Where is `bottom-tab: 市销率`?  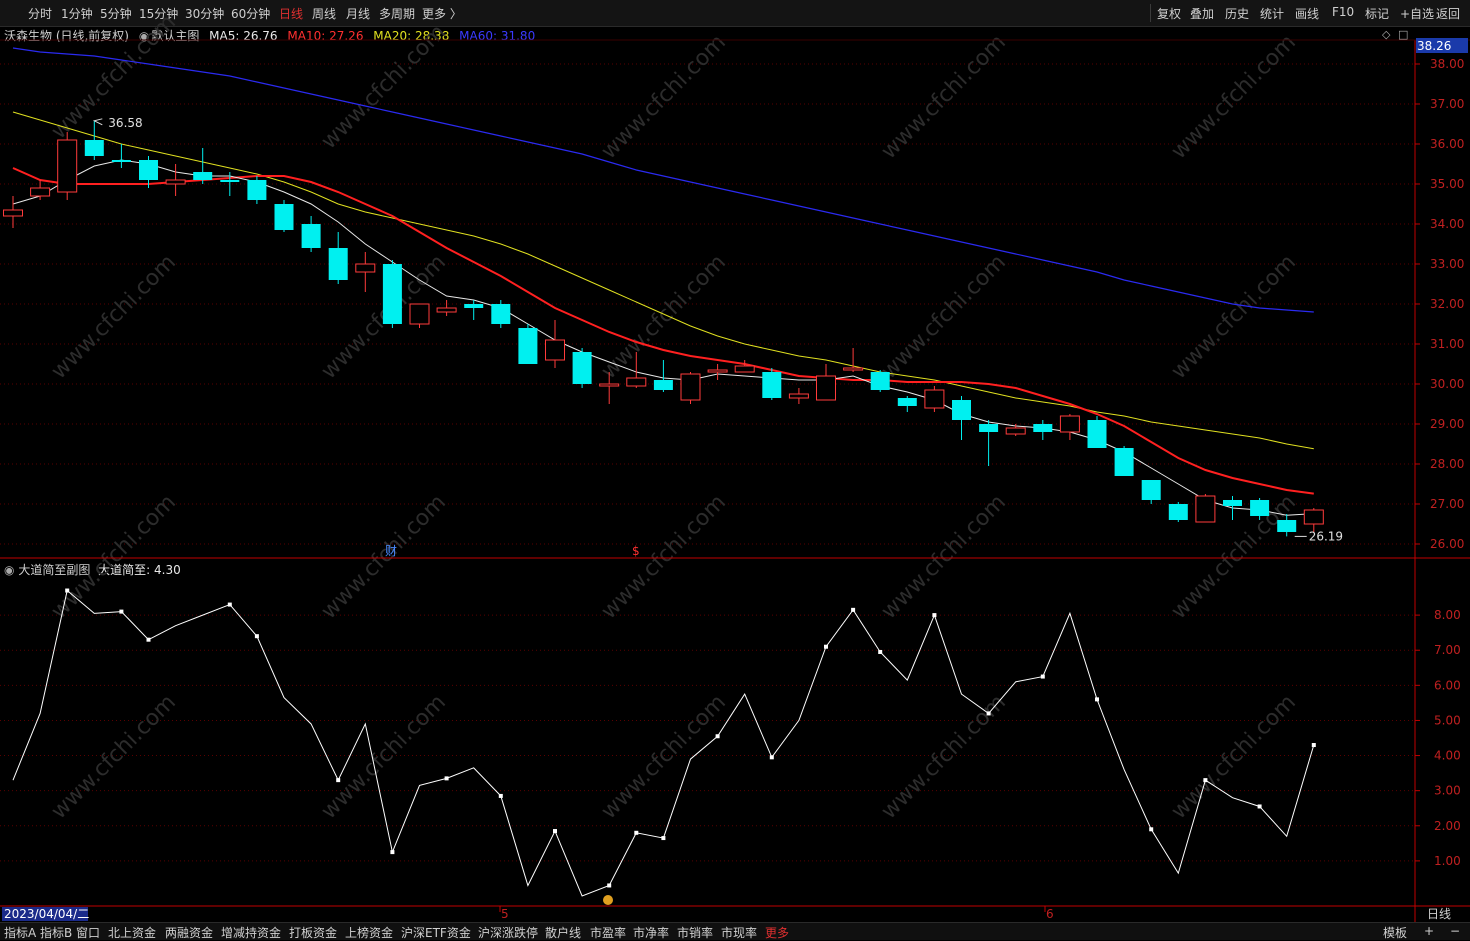
bottom-tab: 市销率 is located at coordinates (695, 932).